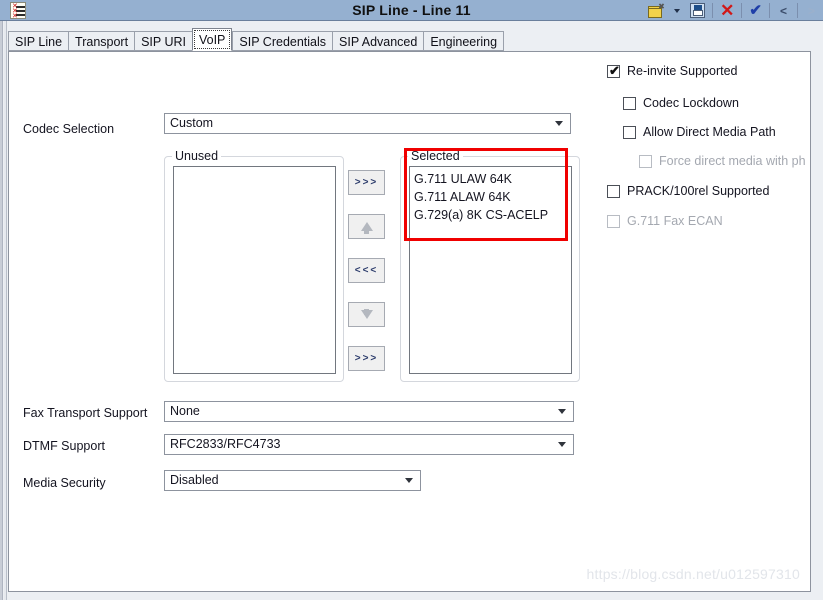  What do you see at coordinates (682, 71) in the screenshot?
I see `checkbox-label: Re-invite Supported` at bounding box center [682, 71].